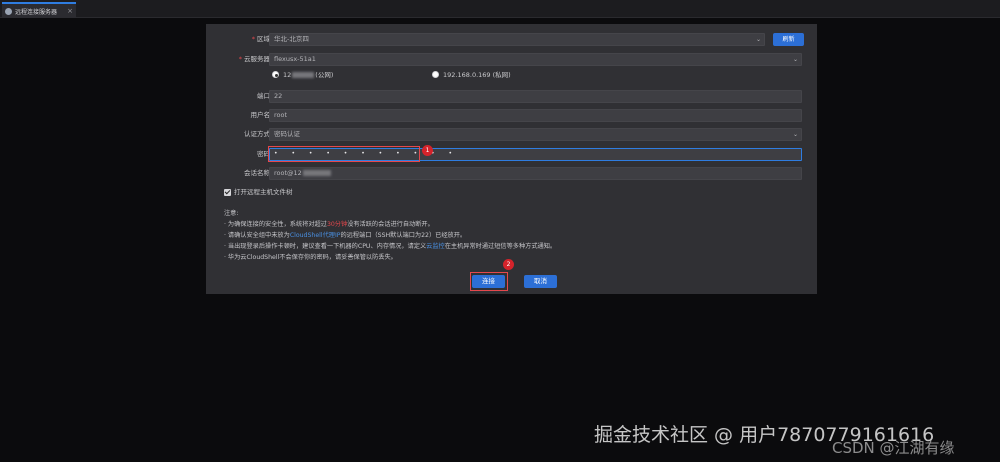 This screenshot has width=1000, height=462. I want to click on password-highlight-box: • • • • • • • • • • •, so click(360, 154).